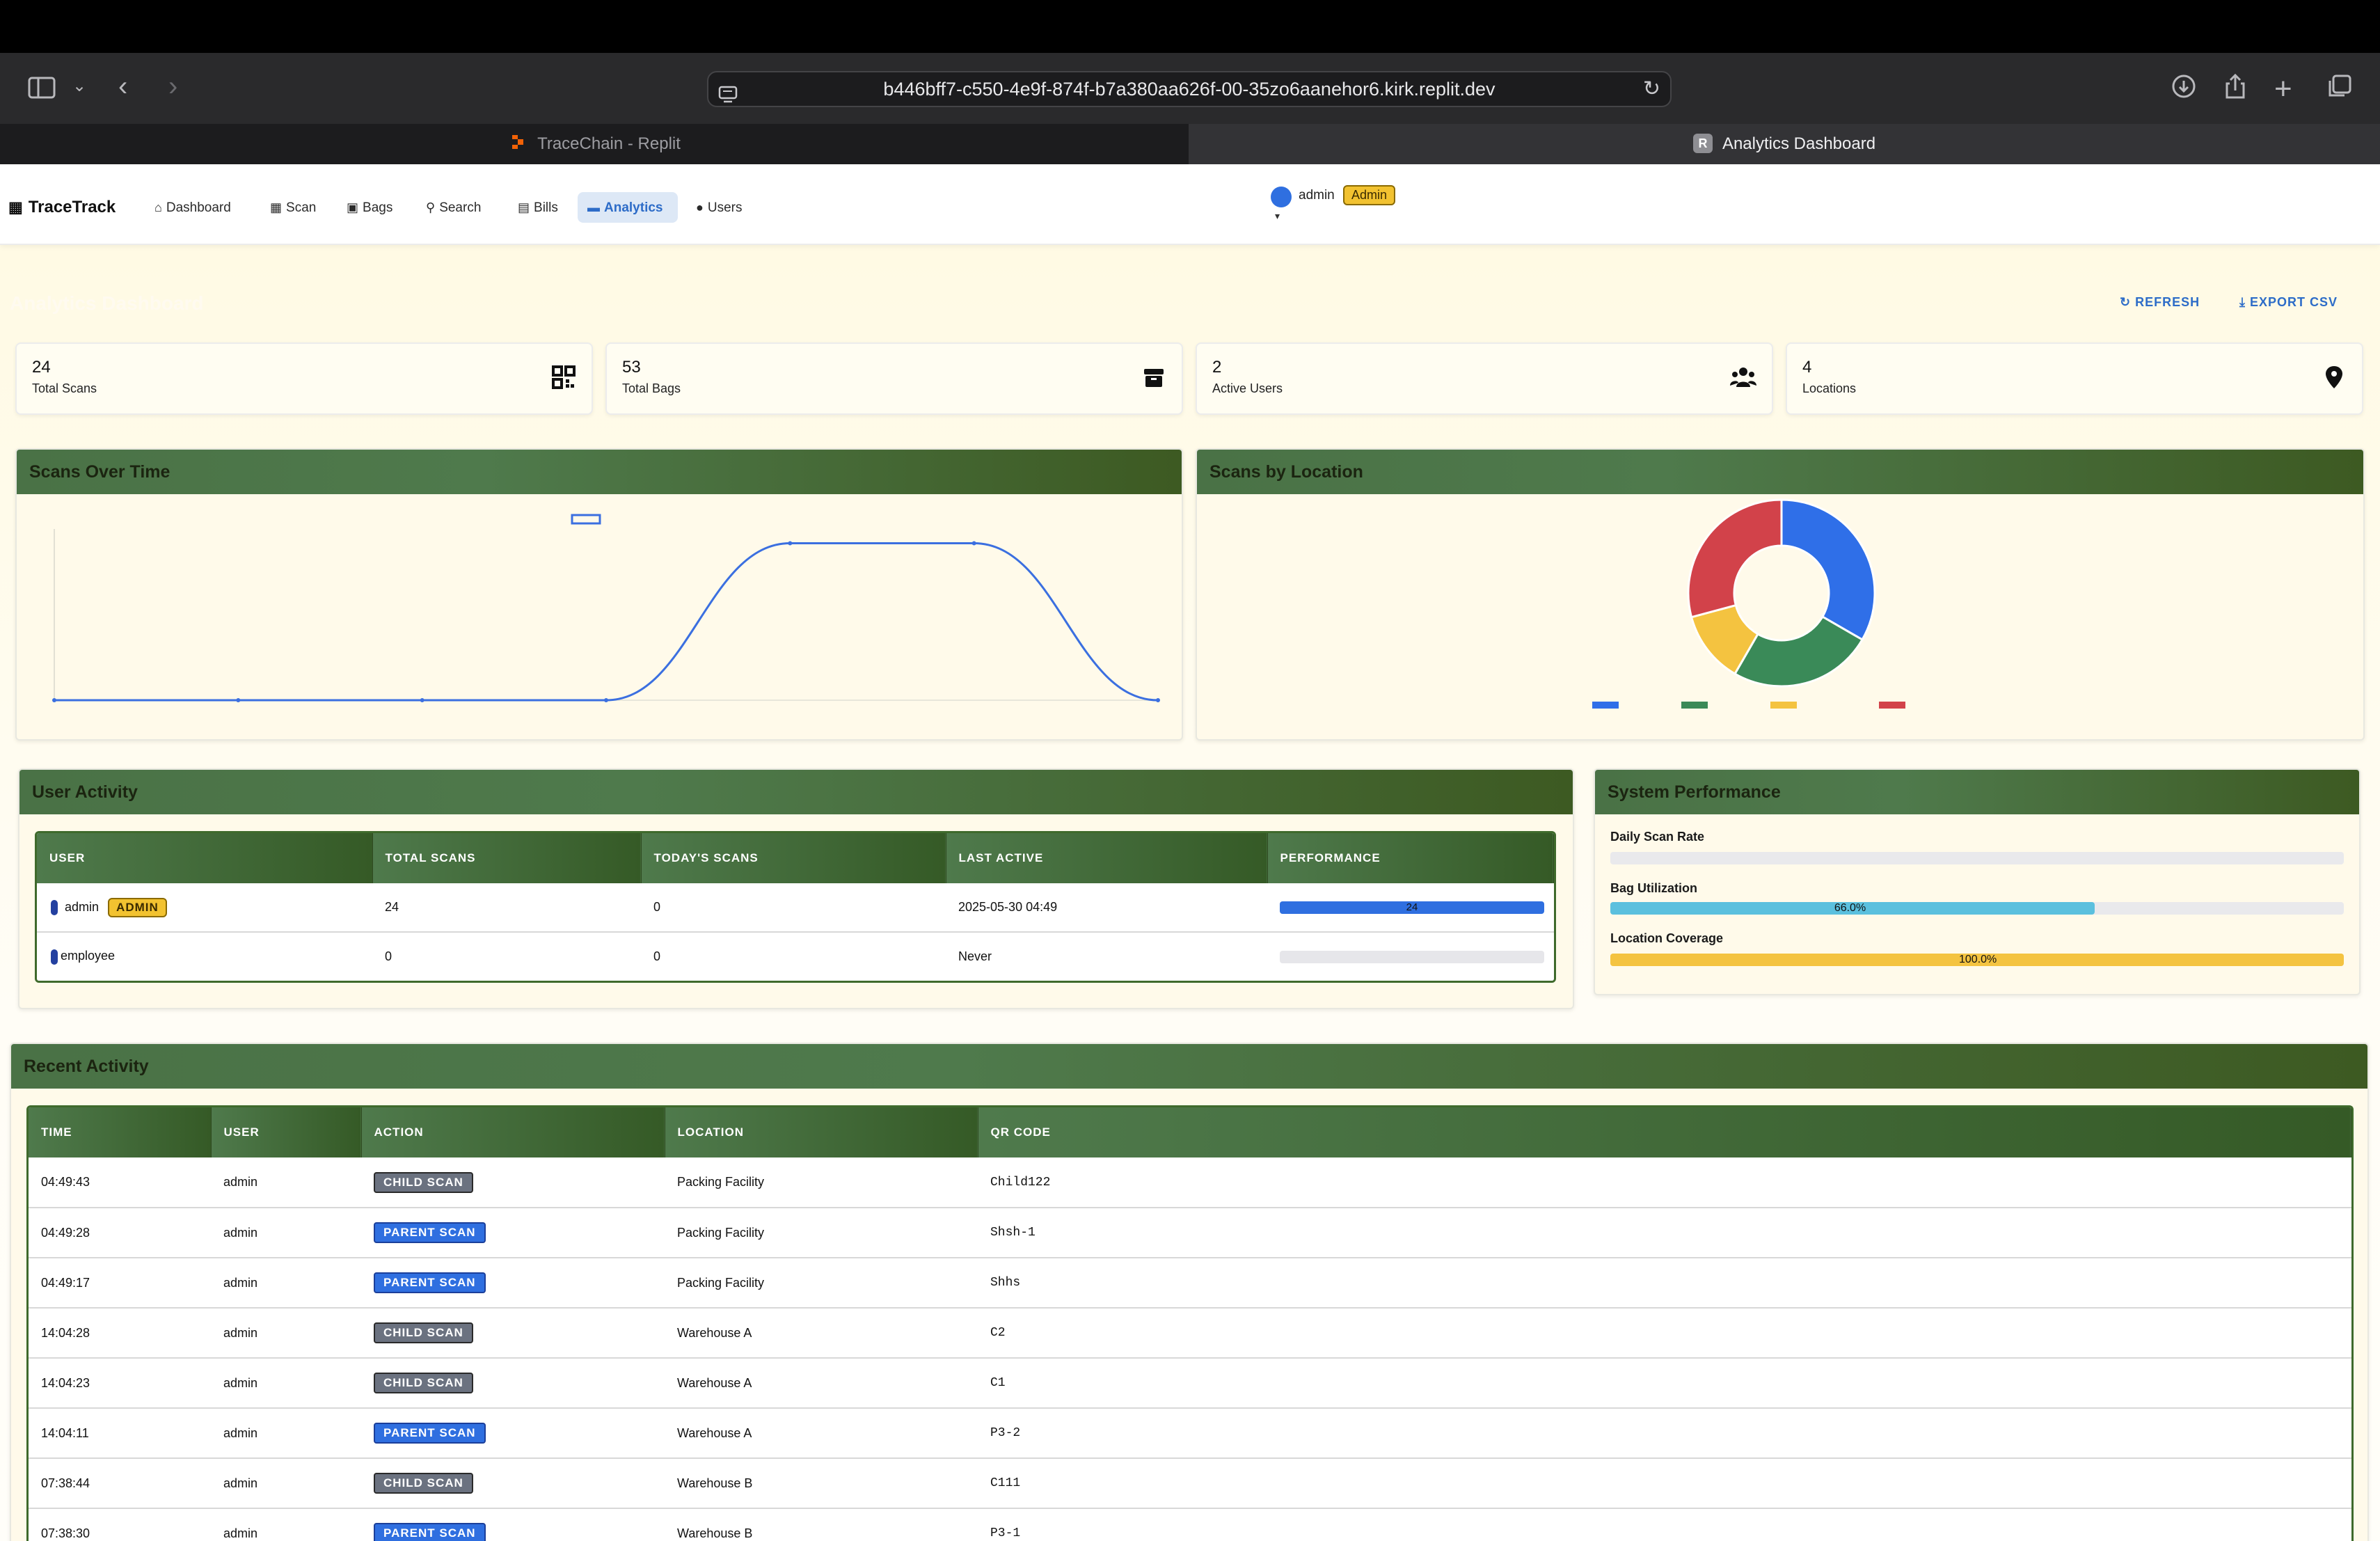 The height and width of the screenshot is (1541, 2380). What do you see at coordinates (193, 207) in the screenshot?
I see `nav-dashboard: ⌂ Dashboard` at bounding box center [193, 207].